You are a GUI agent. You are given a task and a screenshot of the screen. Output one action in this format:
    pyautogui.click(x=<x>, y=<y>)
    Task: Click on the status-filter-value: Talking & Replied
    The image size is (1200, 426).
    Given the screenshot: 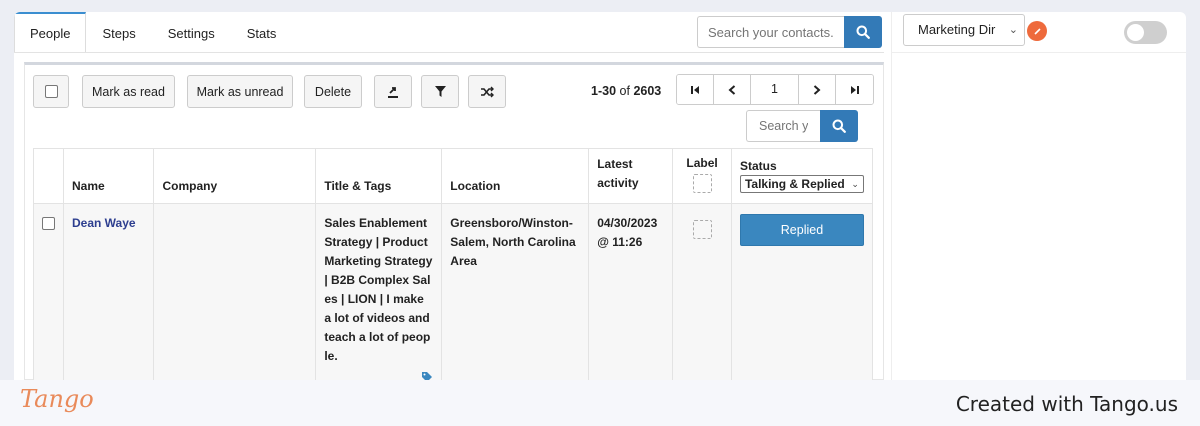 What is the action you would take?
    pyautogui.click(x=794, y=184)
    